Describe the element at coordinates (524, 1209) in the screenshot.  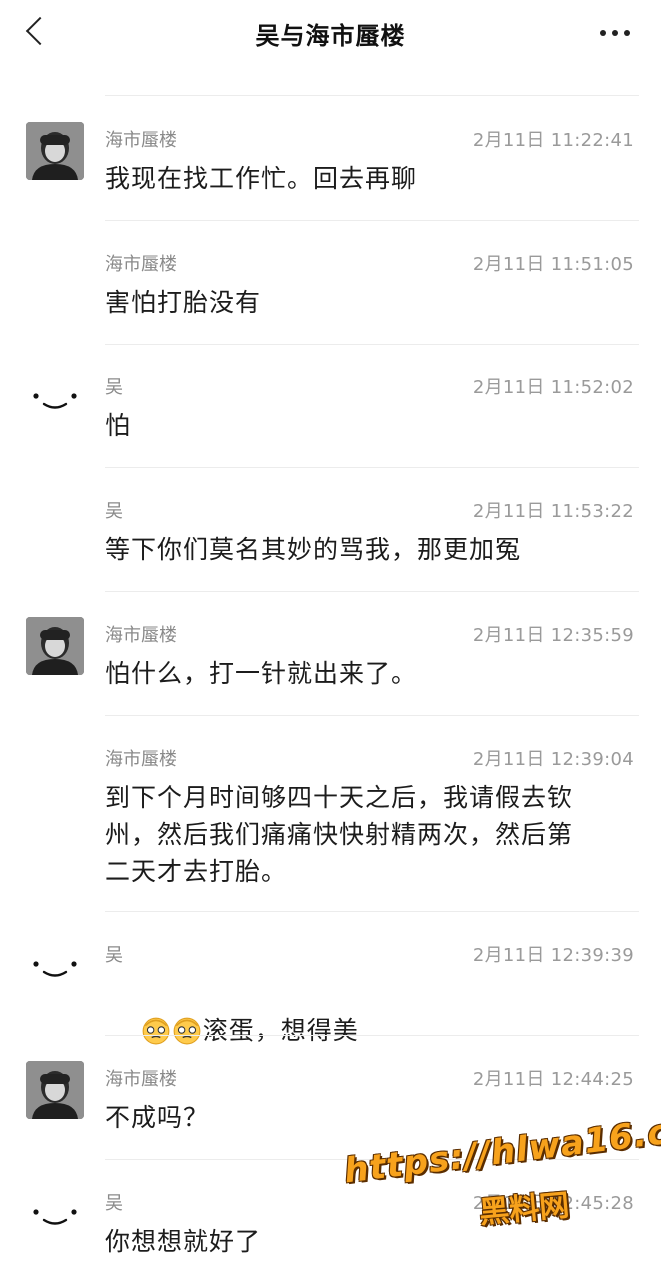
I see `watermark-site-name: 黑料网` at that location.